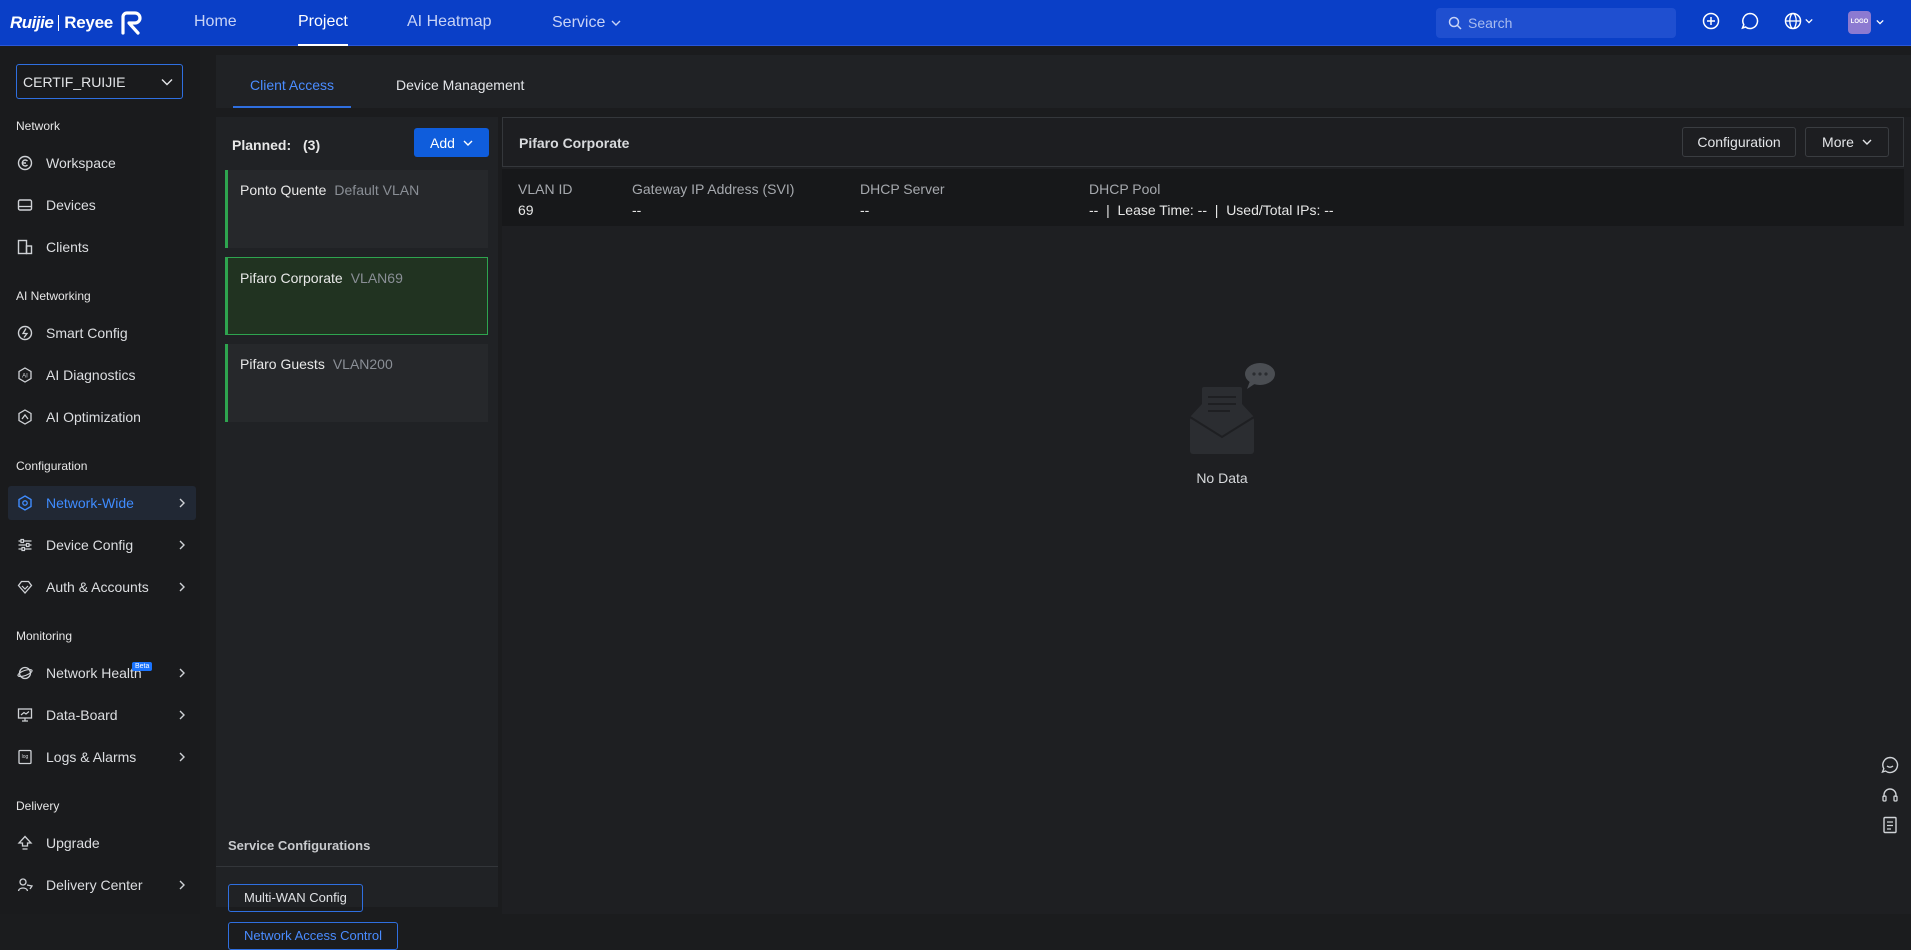 Image resolution: width=1911 pixels, height=950 pixels. Describe the element at coordinates (44, 636) in the screenshot. I see `section-monitoring: Monitoring` at that location.